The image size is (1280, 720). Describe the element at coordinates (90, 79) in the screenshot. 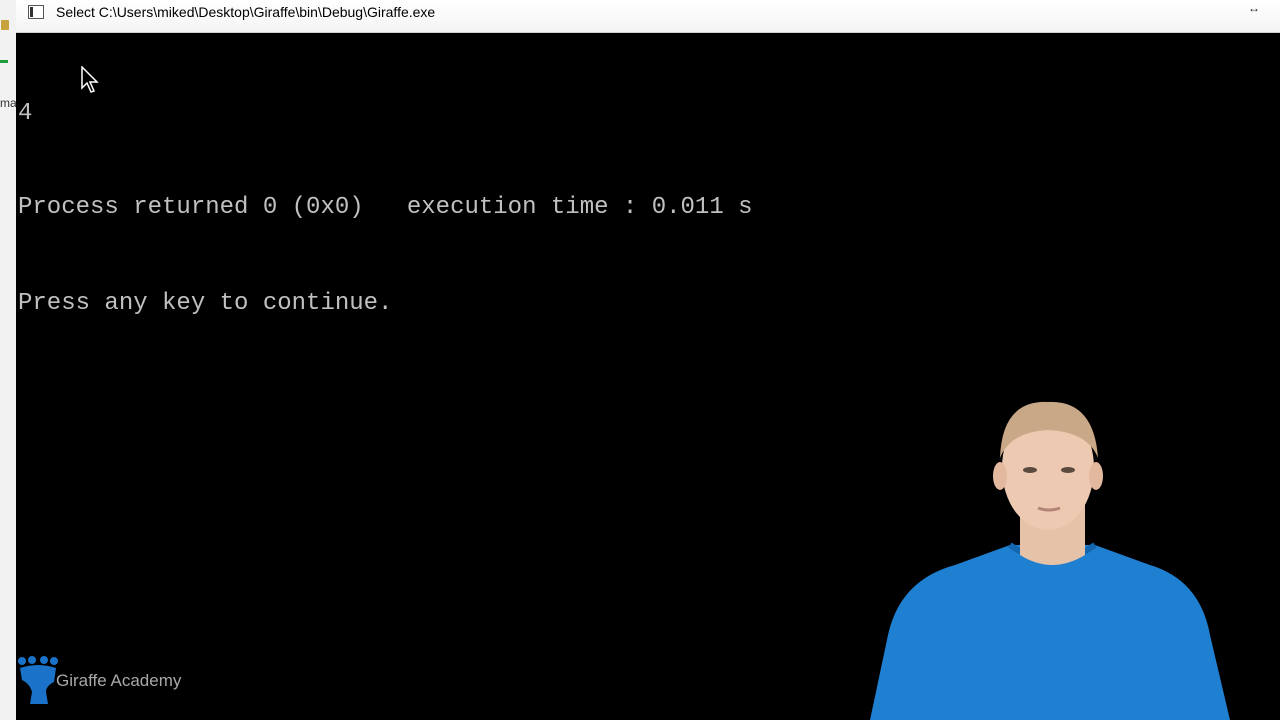

I see `mouse-cursor-icon` at that location.